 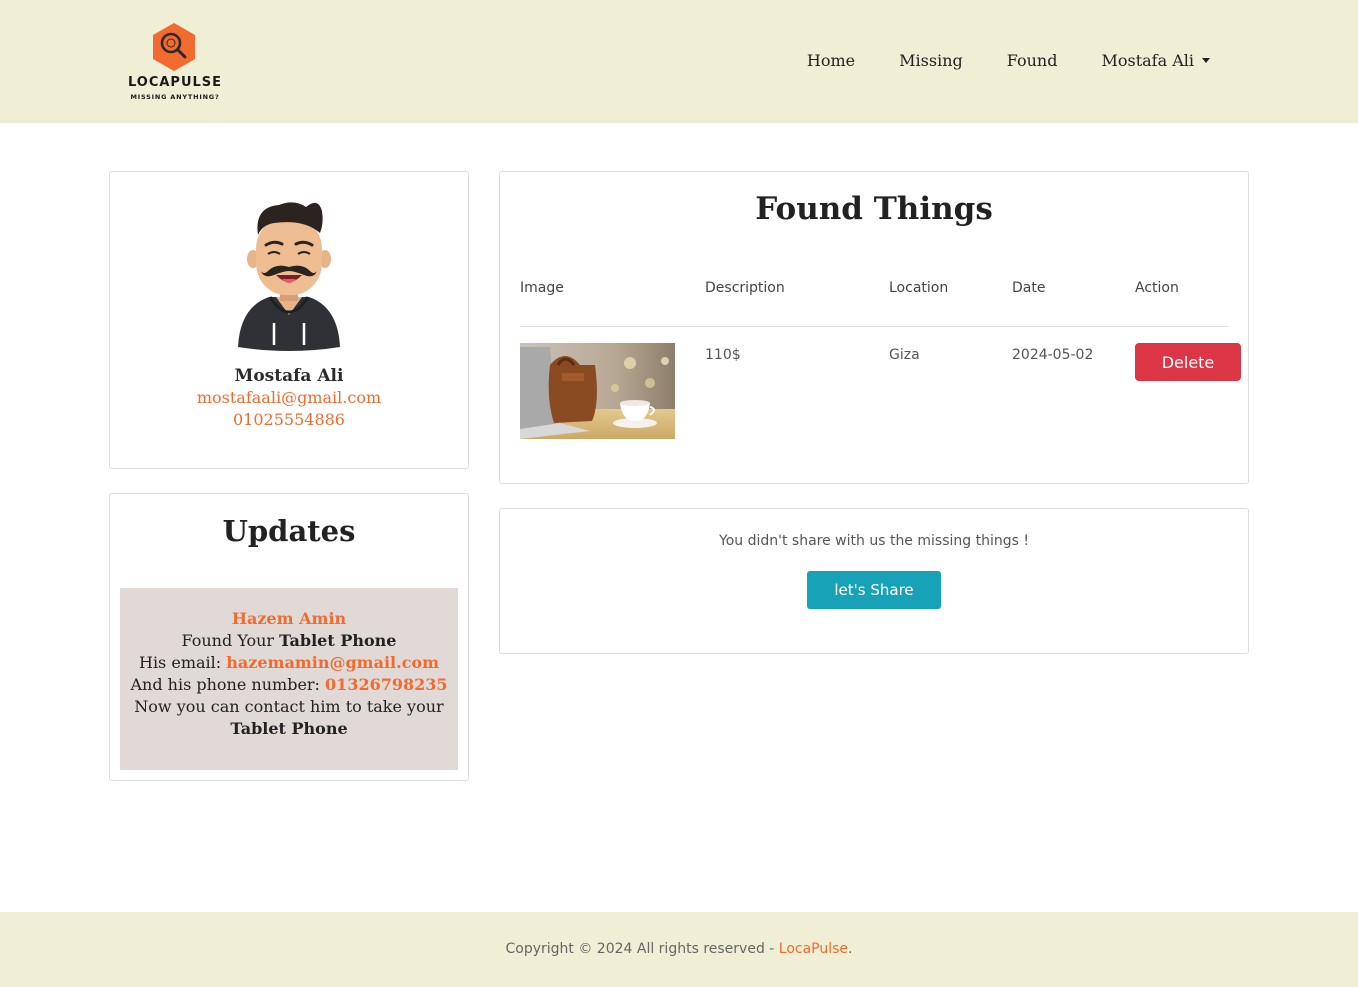 I want to click on bag-and-laptop-photo, so click(x=597, y=391).